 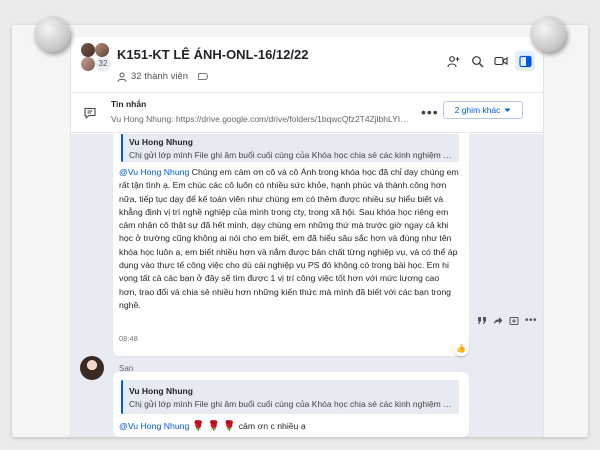 What do you see at coordinates (103, 64) in the screenshot?
I see `avatar-count-badge: 32` at bounding box center [103, 64].